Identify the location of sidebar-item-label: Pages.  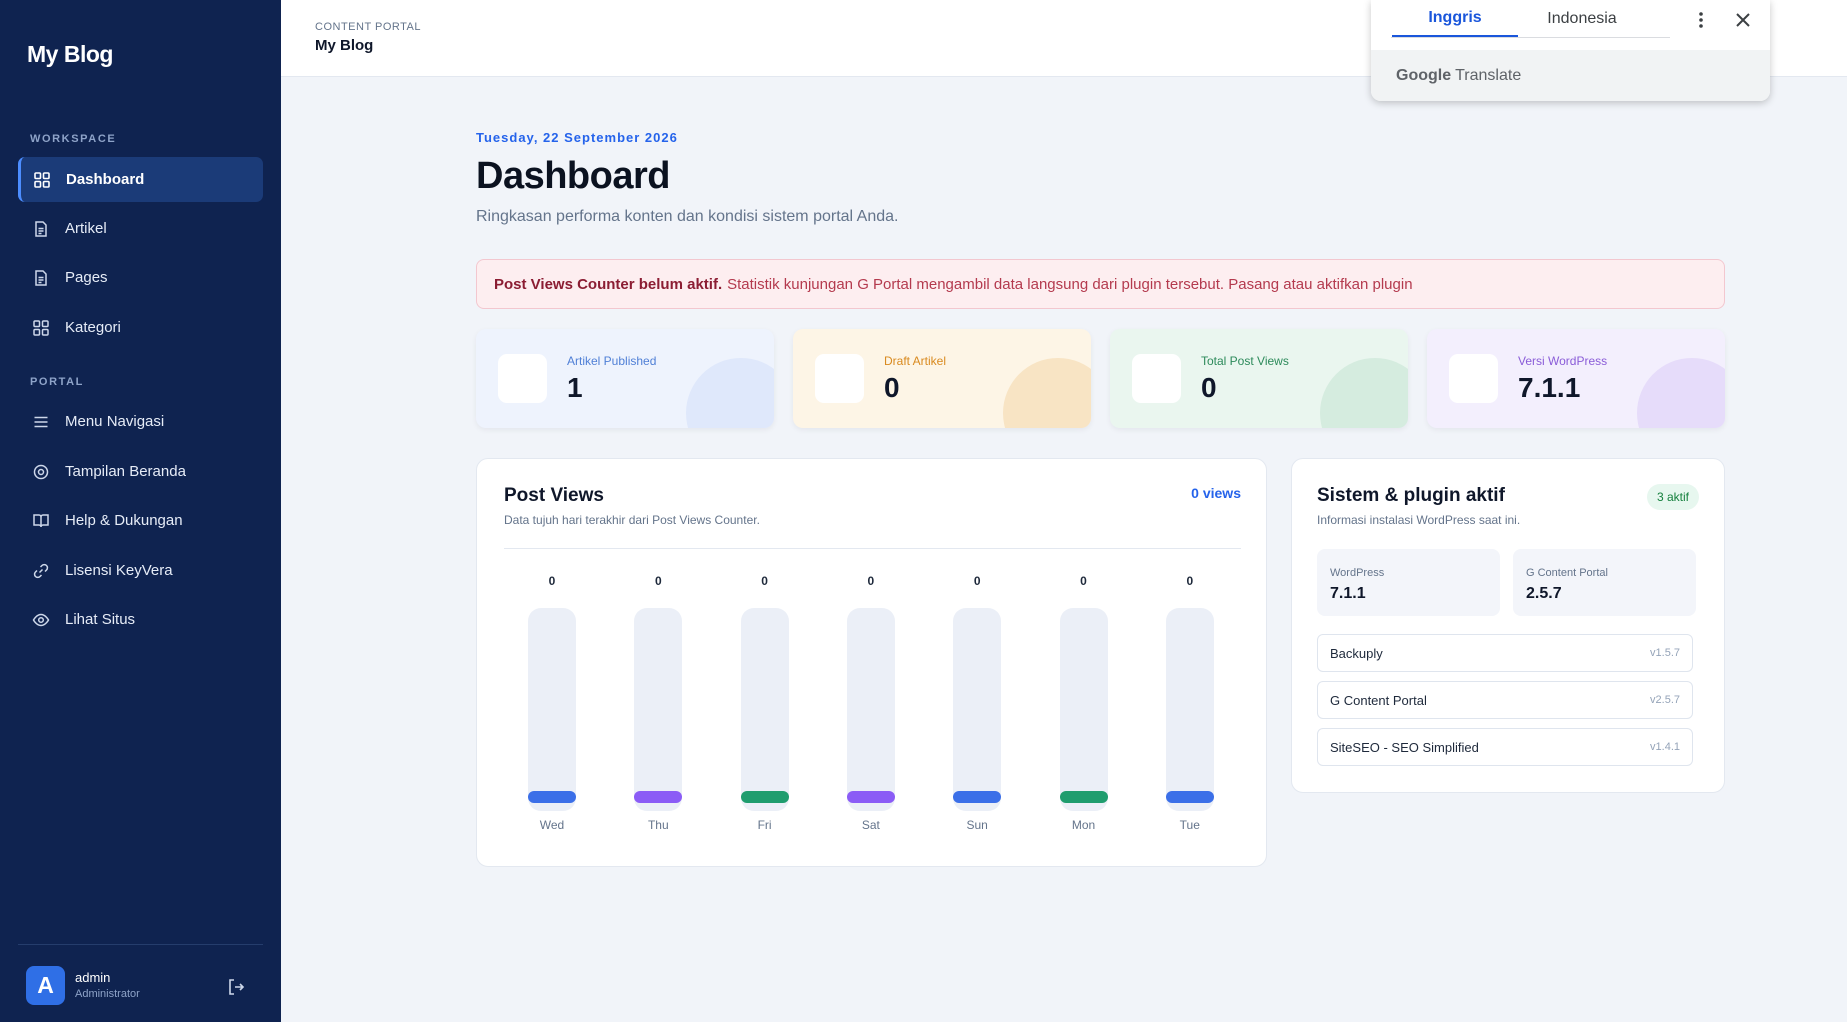
(86, 277).